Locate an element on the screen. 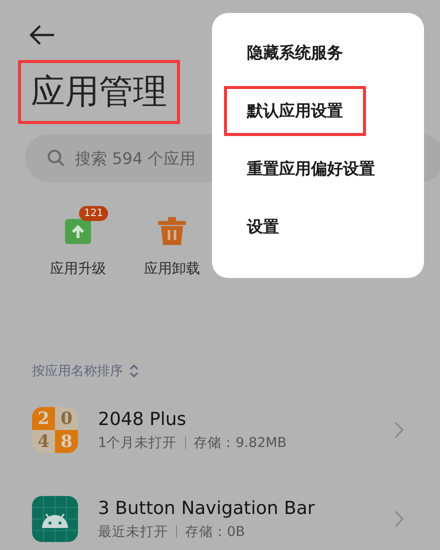  count-badge: 121 is located at coordinates (93, 213).